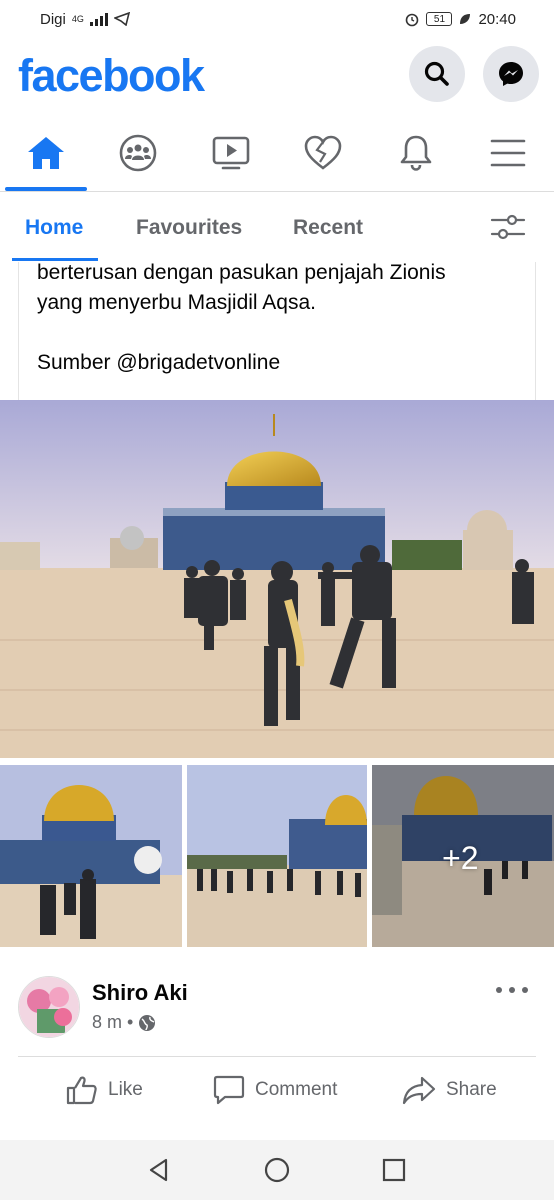  I want to click on search-button, so click(437, 74).